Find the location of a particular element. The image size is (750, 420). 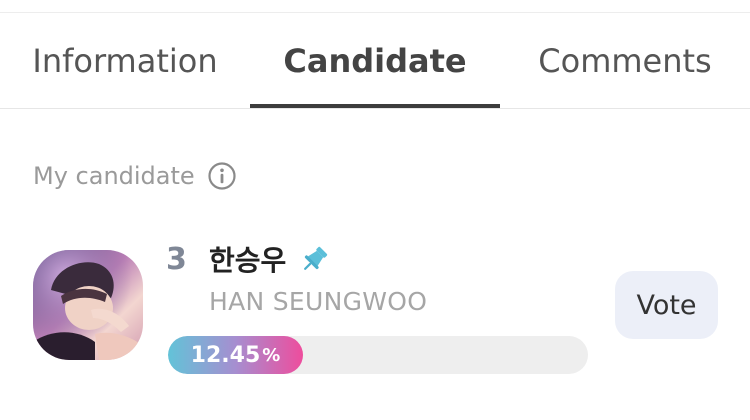

tab-information: Information is located at coordinates (125, 60).